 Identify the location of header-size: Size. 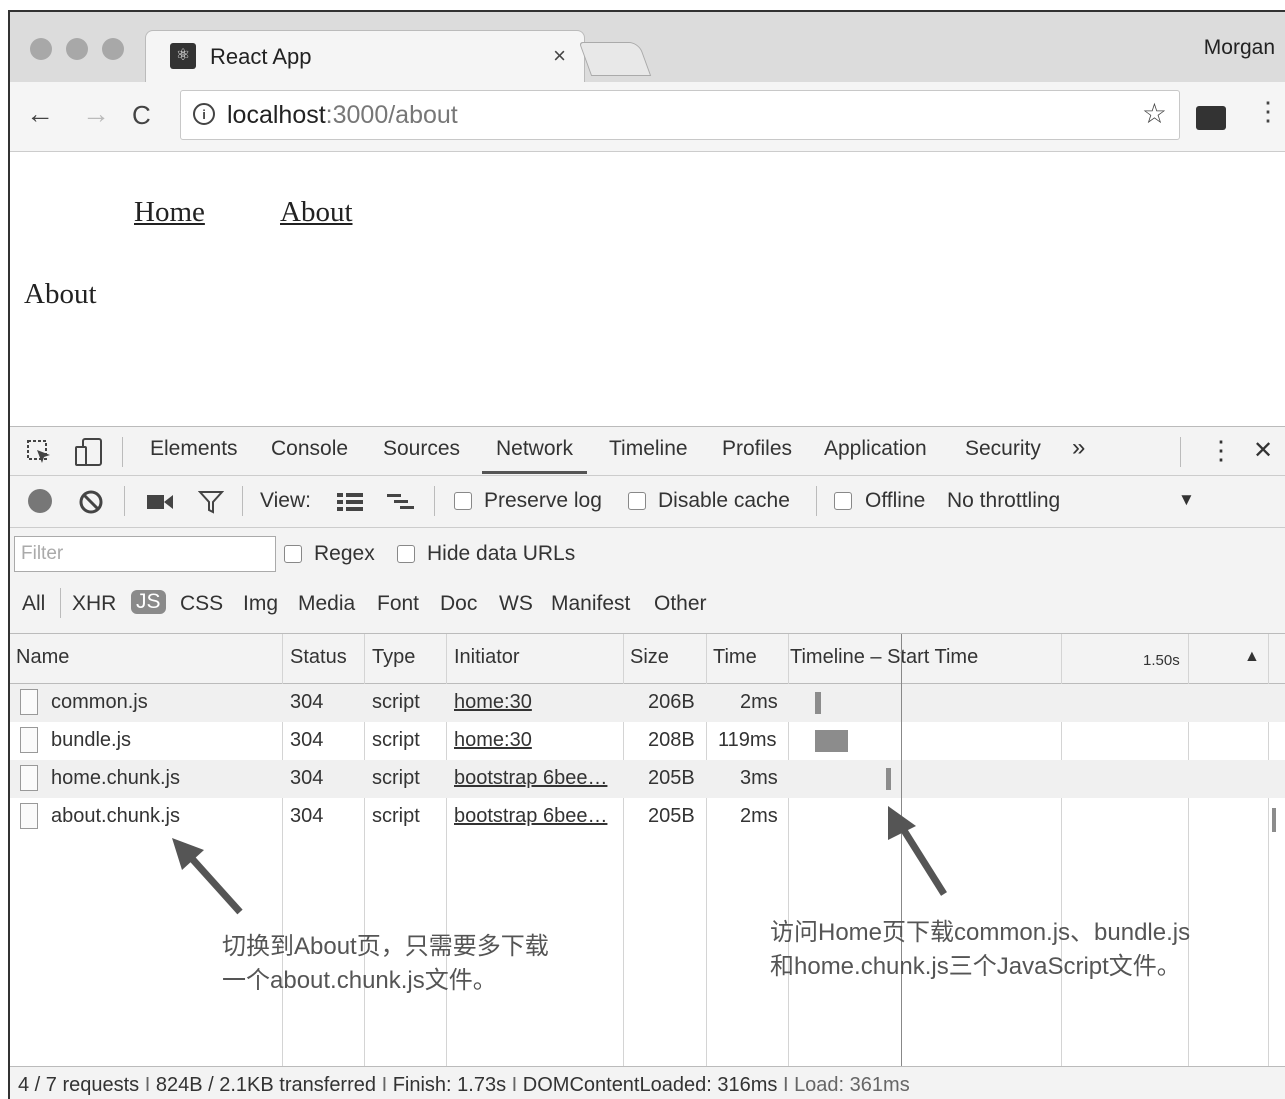
(649, 657).